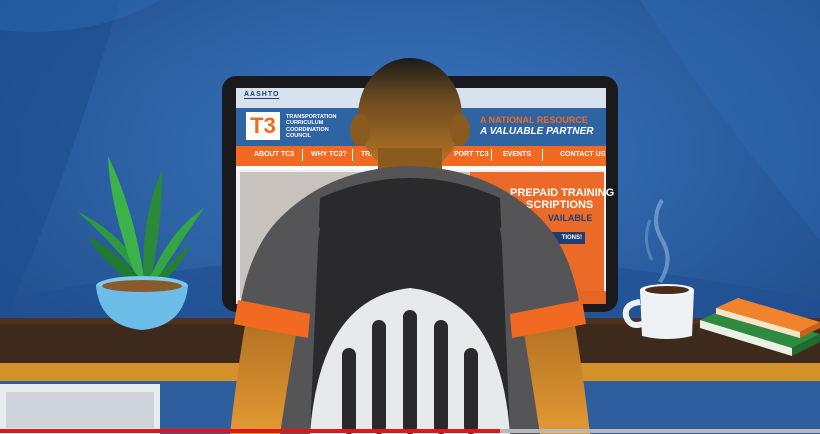 The width and height of the screenshot is (820, 434). I want to click on book-stack, so click(760, 327).